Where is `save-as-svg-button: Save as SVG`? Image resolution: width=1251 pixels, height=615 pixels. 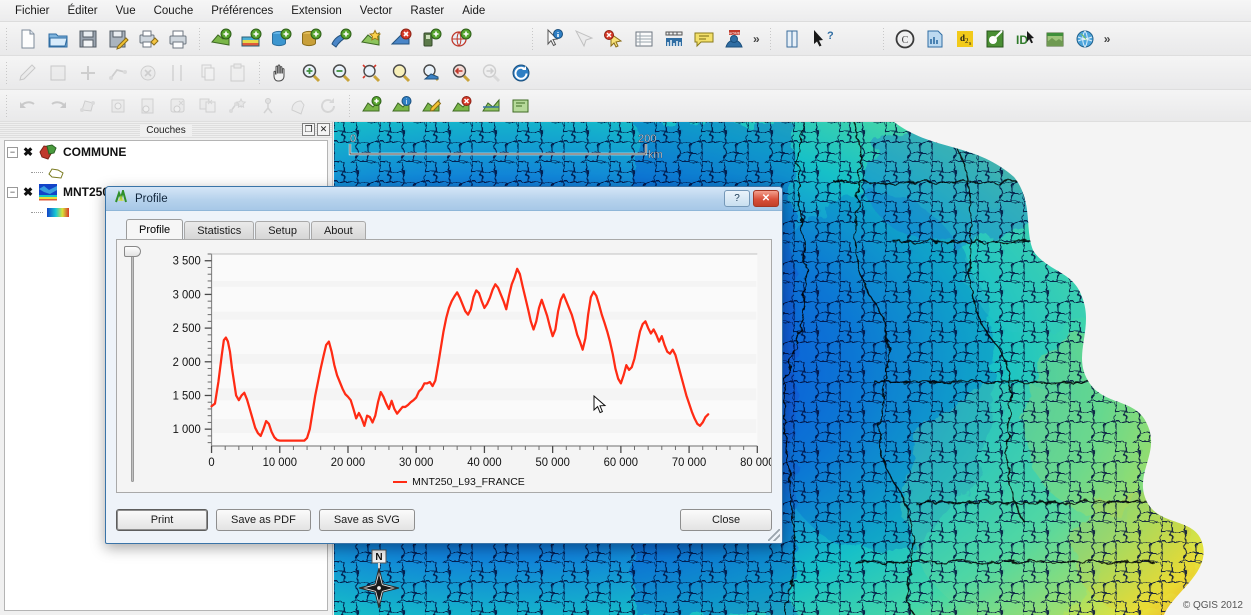 save-as-svg-button: Save as SVG is located at coordinates (366, 520).